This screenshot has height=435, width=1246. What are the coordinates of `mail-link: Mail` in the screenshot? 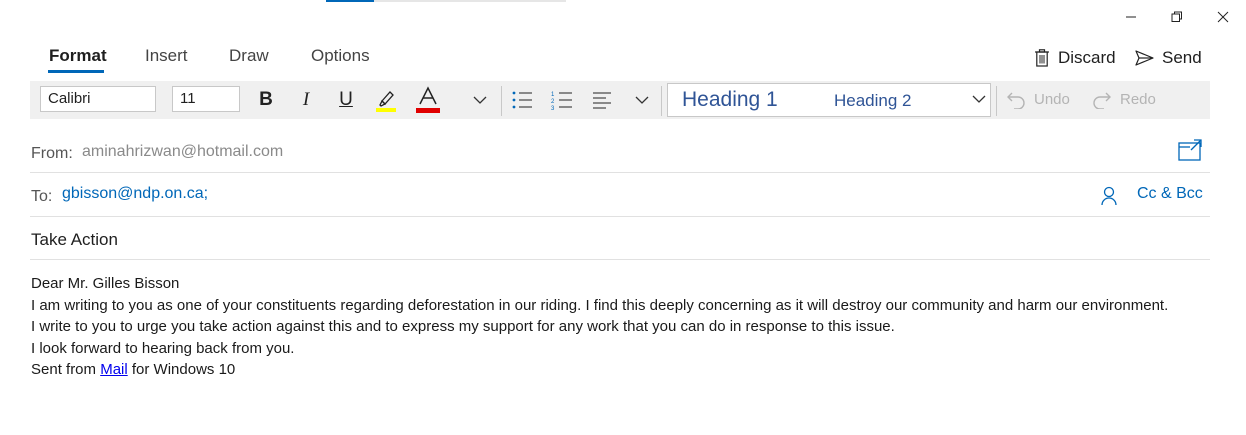 It's located at (114, 369).